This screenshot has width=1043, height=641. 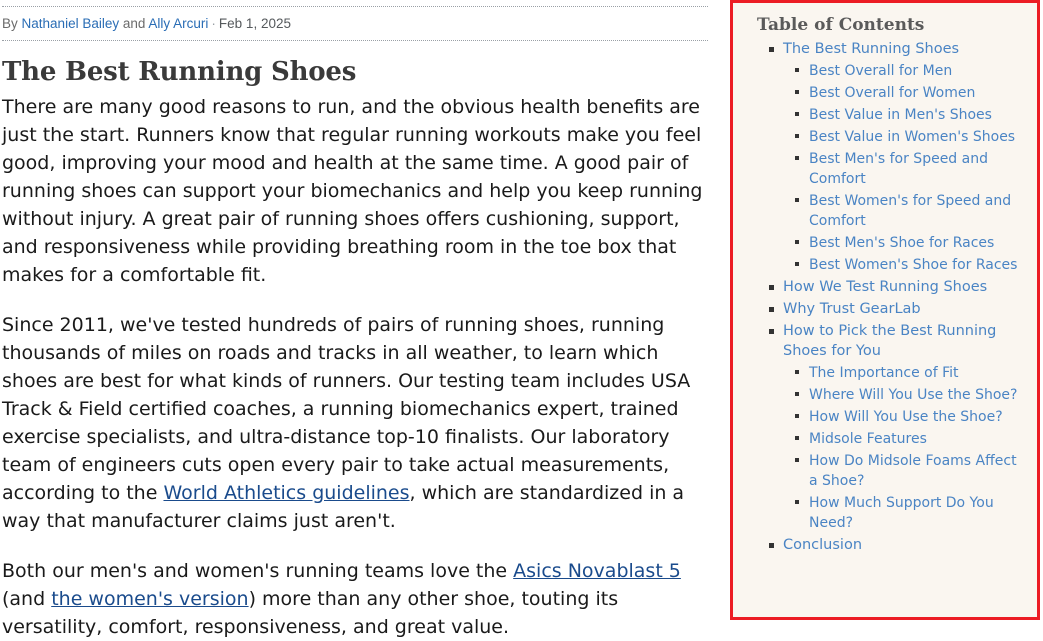 I want to click on asics-novablast-link: Asics Novablast 5, so click(x=597, y=571).